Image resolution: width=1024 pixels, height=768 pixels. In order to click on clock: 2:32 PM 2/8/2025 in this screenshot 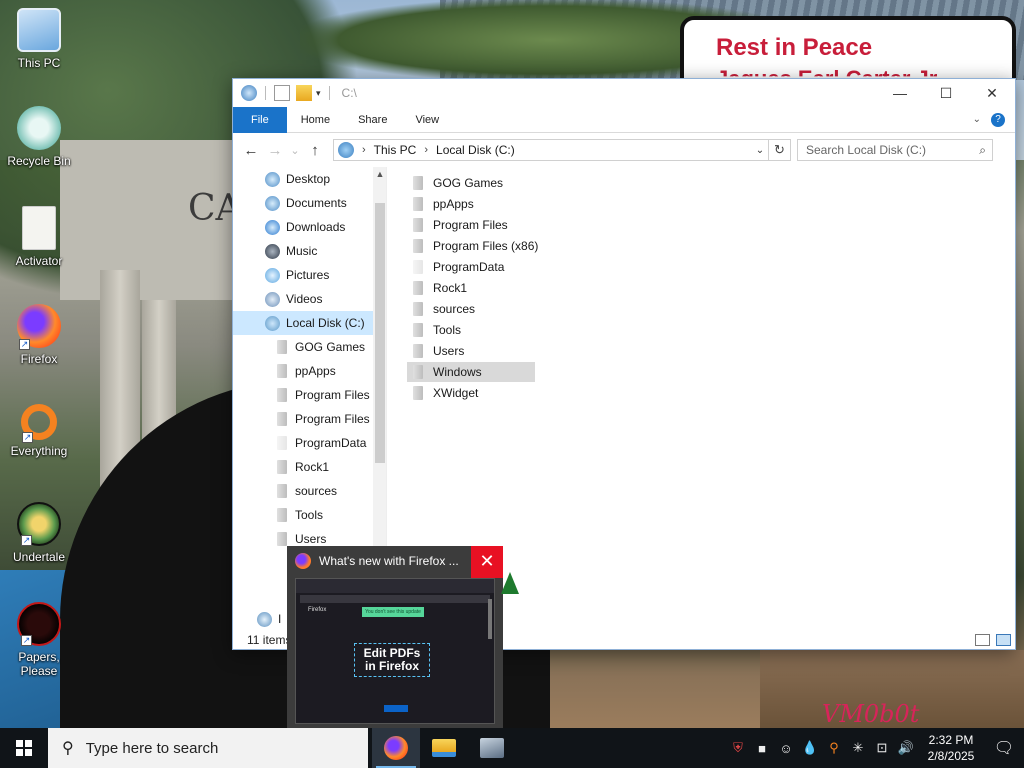, I will do `click(951, 748)`.